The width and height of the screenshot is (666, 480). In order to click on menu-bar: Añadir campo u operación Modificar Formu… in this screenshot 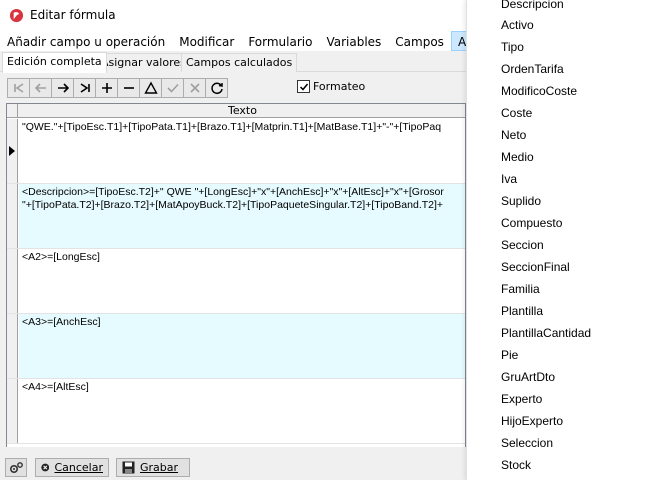, I will do `click(255, 41)`.